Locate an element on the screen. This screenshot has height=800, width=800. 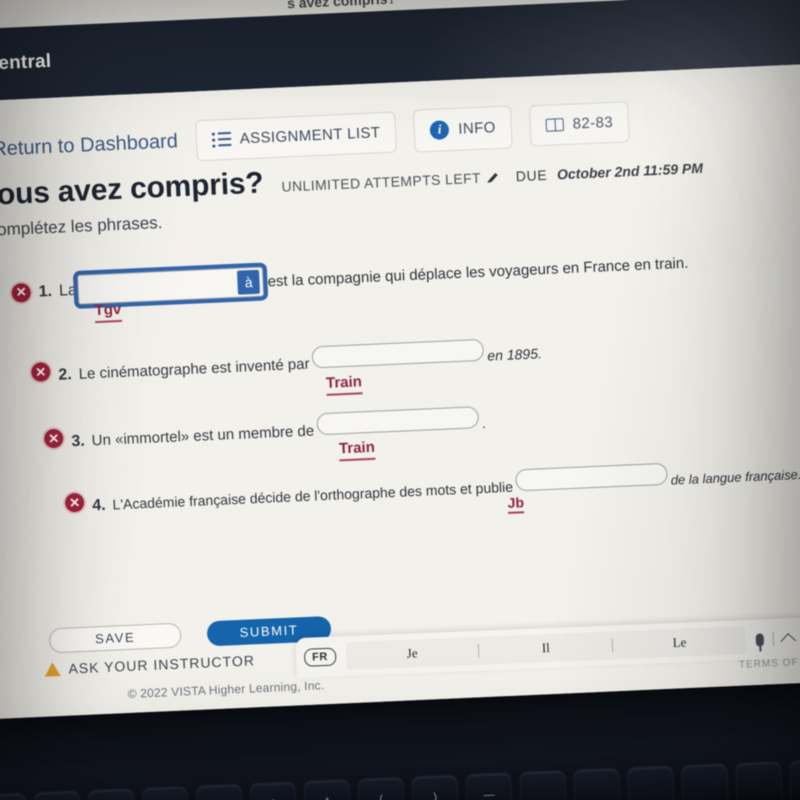
brand-name: L Central is located at coordinates (26, 63).